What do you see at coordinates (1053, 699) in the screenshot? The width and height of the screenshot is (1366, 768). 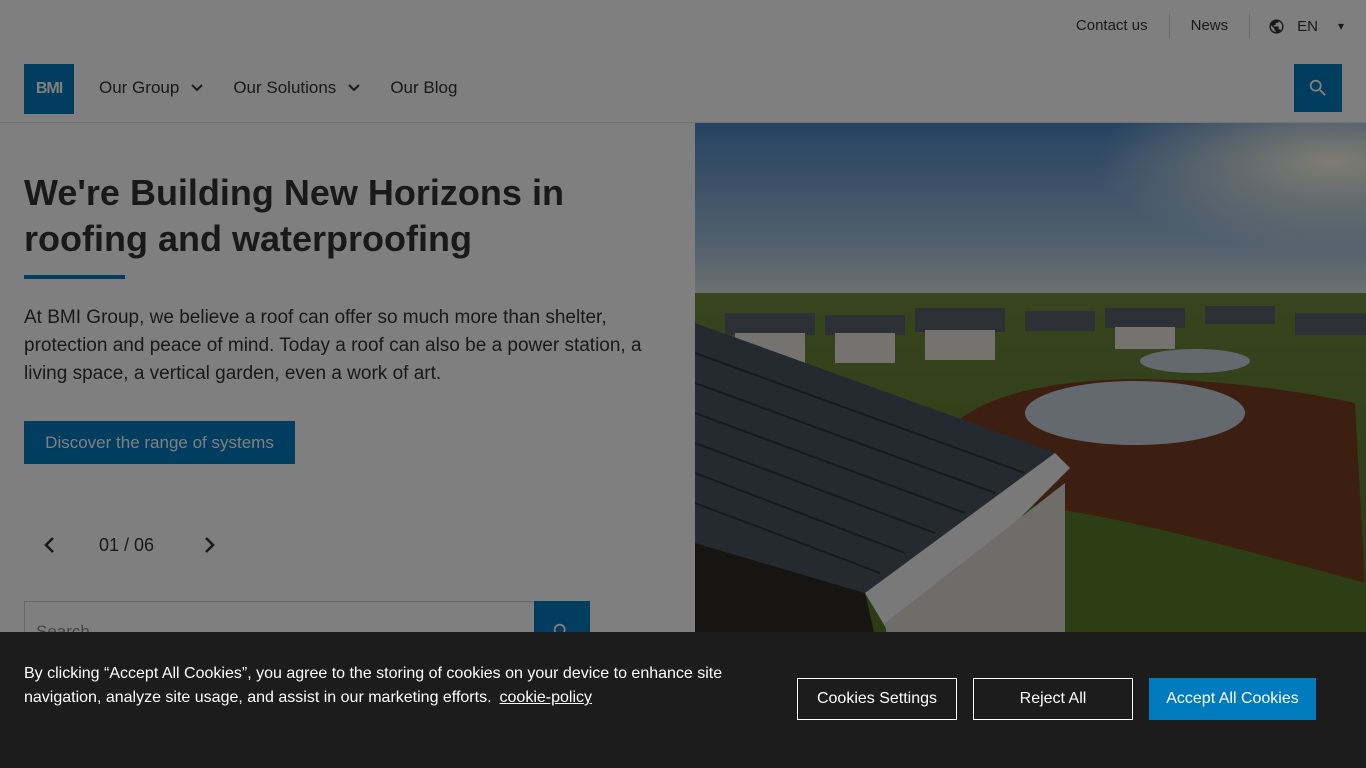 I see `reject-all-button: Reject All` at bounding box center [1053, 699].